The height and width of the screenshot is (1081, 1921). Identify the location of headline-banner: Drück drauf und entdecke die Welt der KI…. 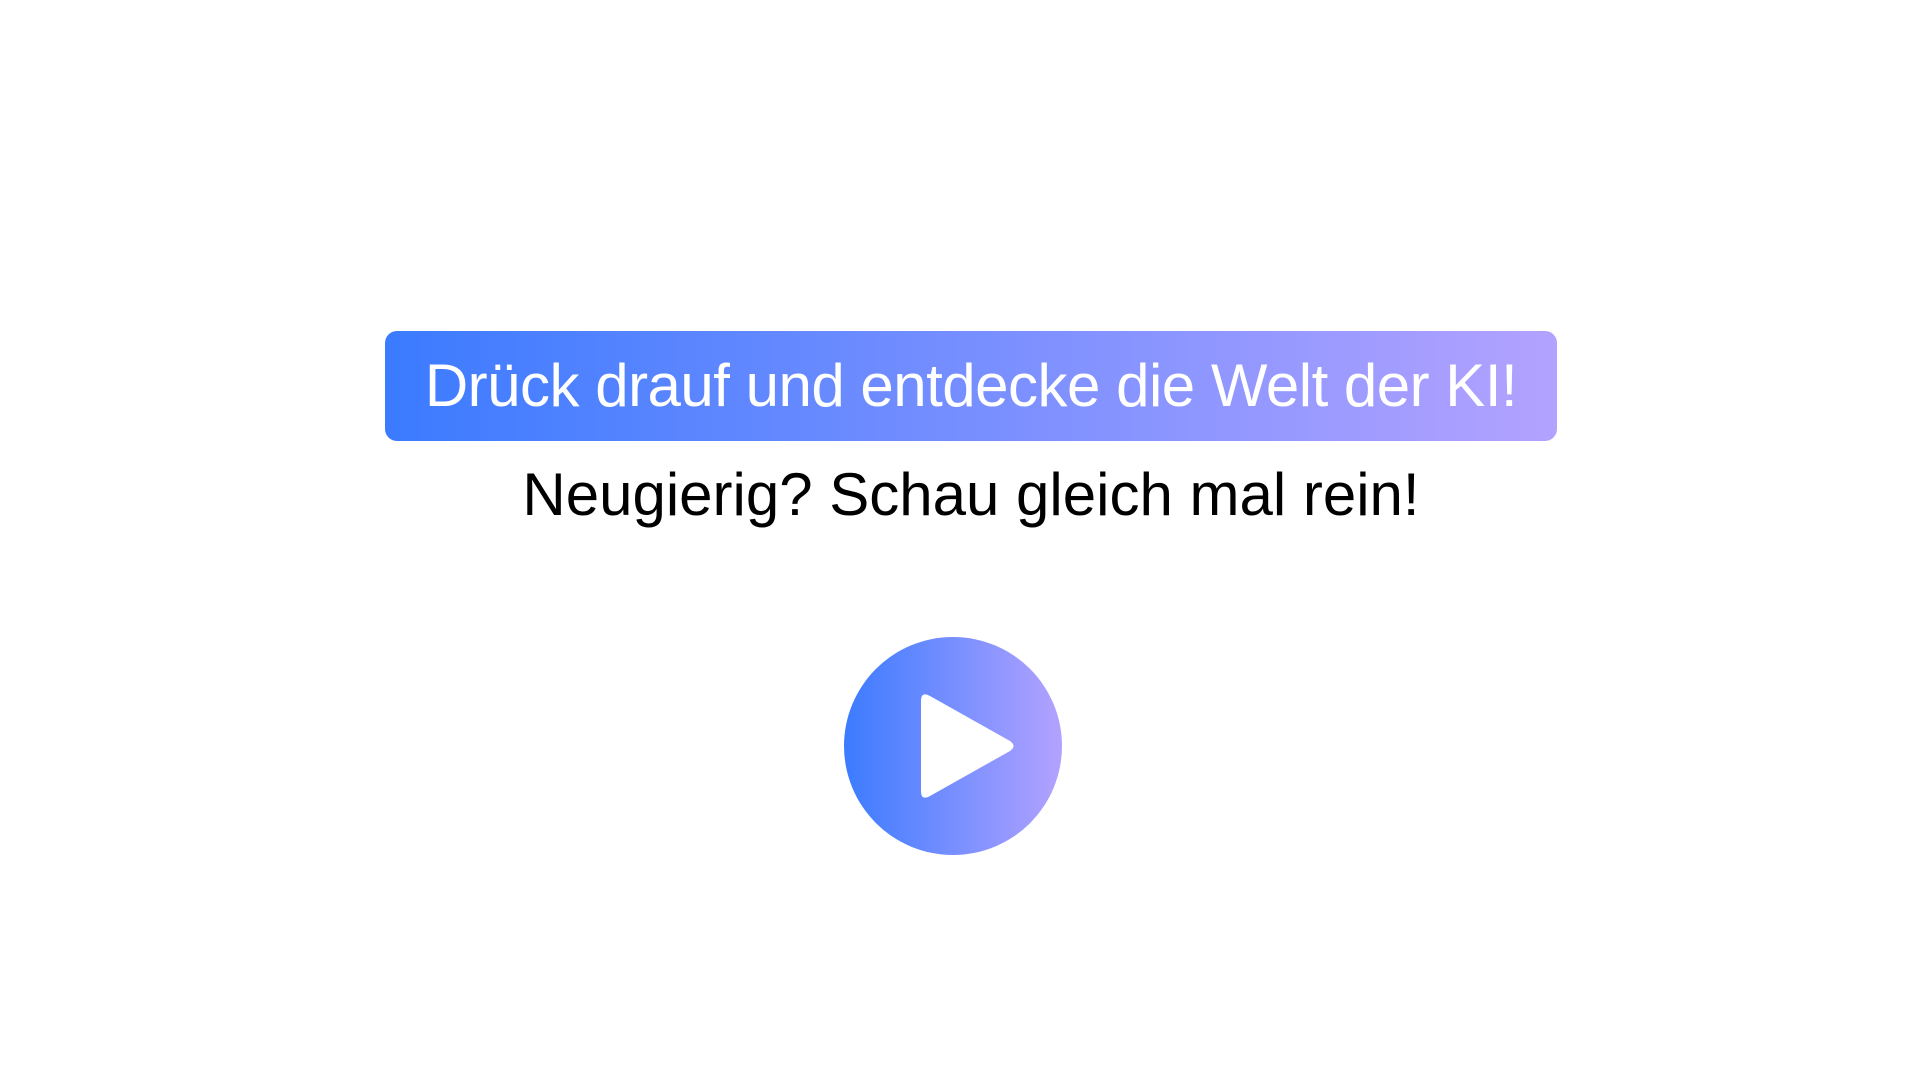
(971, 386).